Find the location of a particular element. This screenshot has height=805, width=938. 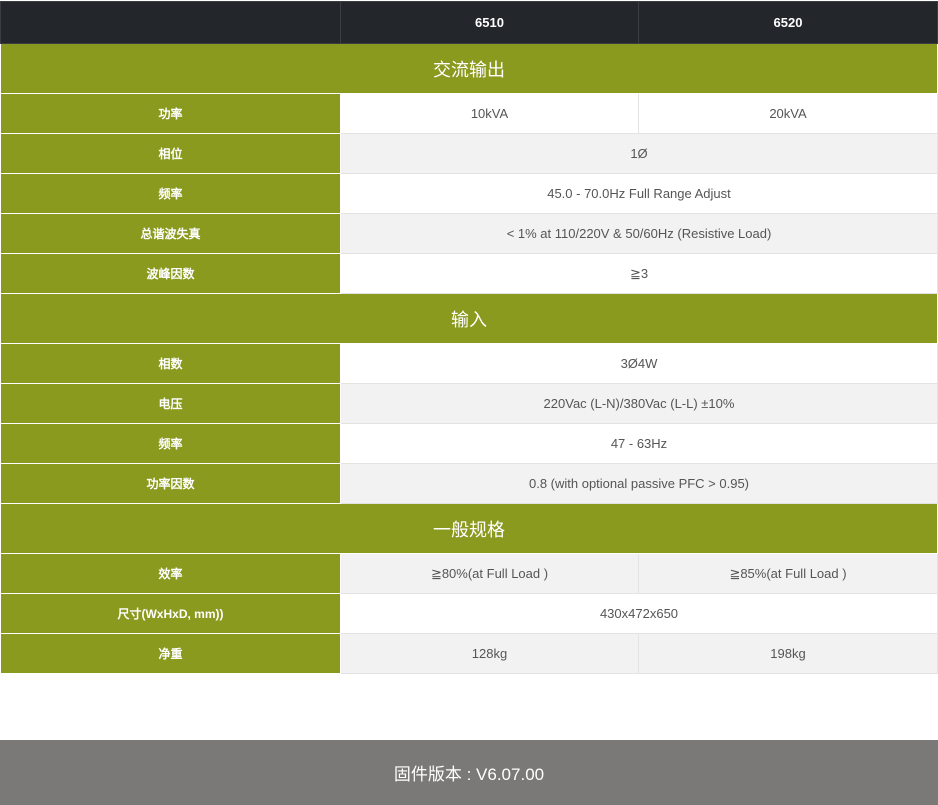

section-title: 交流输出 is located at coordinates (469, 68).